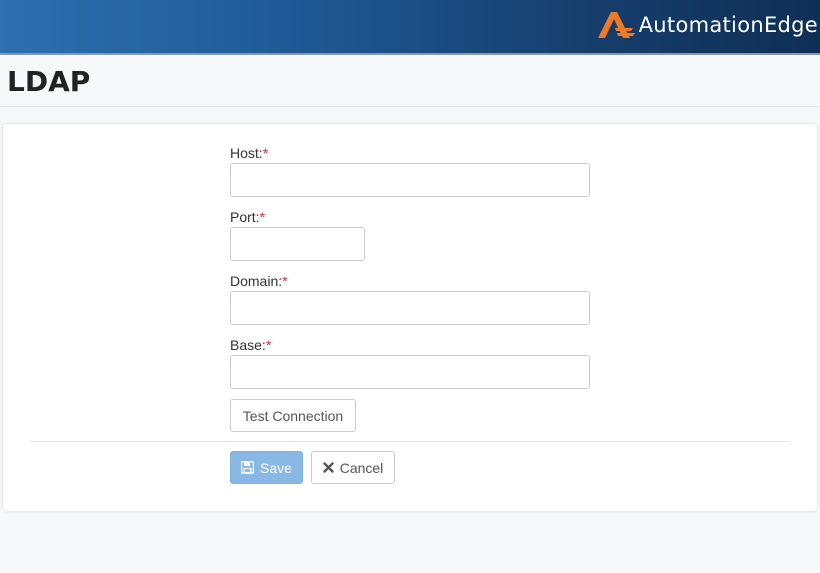  I want to click on base-label: Base:*, so click(250, 345).